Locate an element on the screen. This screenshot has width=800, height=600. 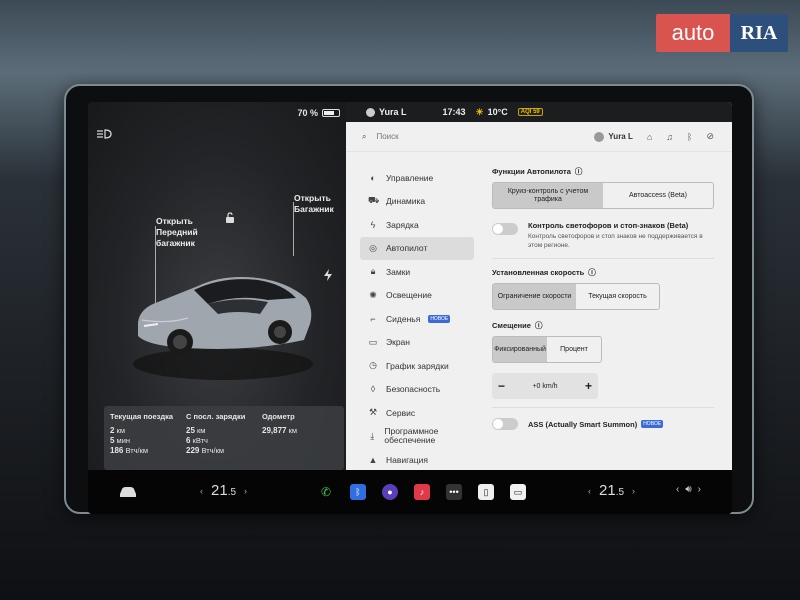
car-model-3-image is located at coordinates (223, 328).